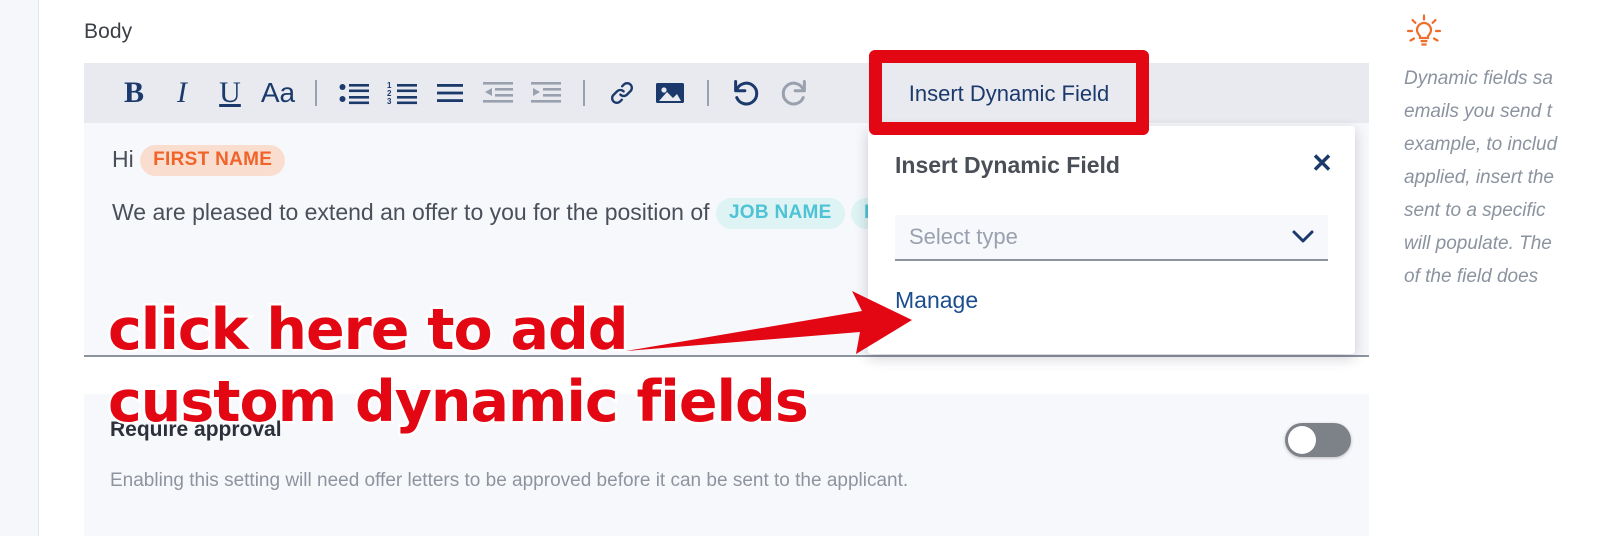 Image resolution: width=1622 pixels, height=536 pixels. I want to click on dynamic-field-chip-job-name: JOB NAME, so click(780, 213).